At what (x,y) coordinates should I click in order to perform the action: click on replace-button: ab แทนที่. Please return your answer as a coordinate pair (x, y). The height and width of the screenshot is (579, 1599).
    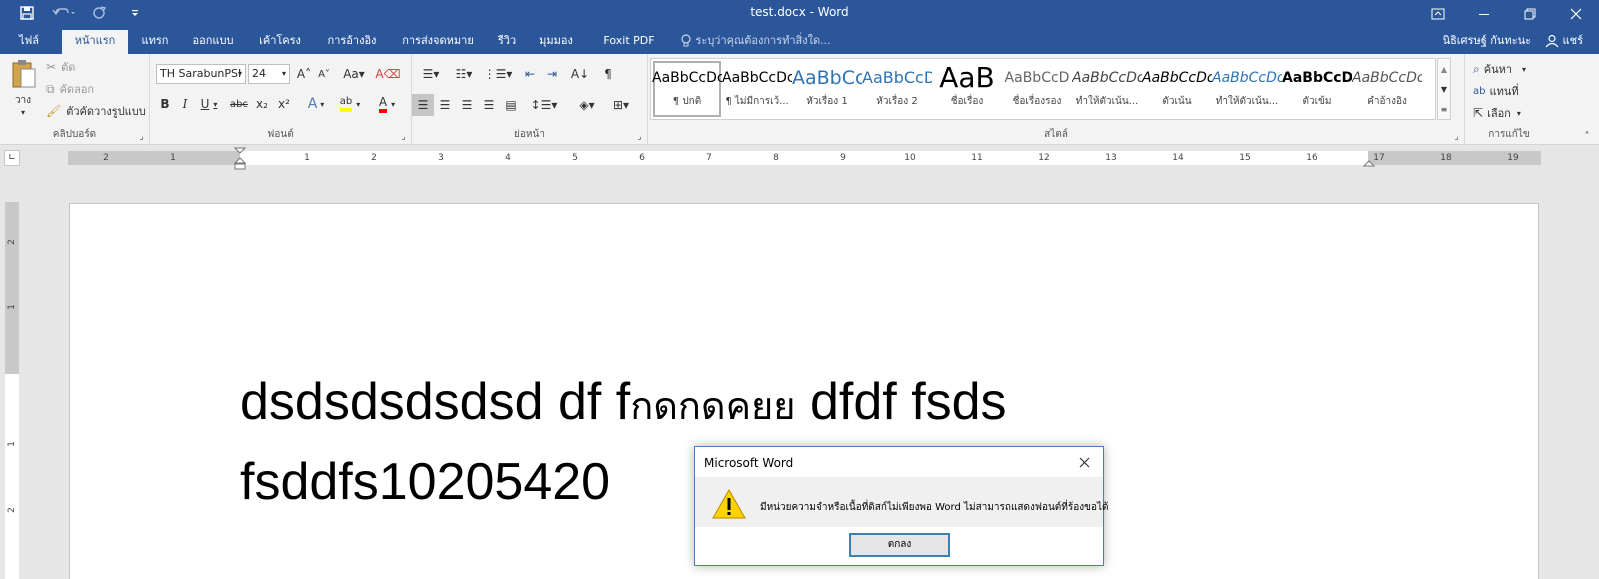
    Looking at the image, I should click on (1496, 91).